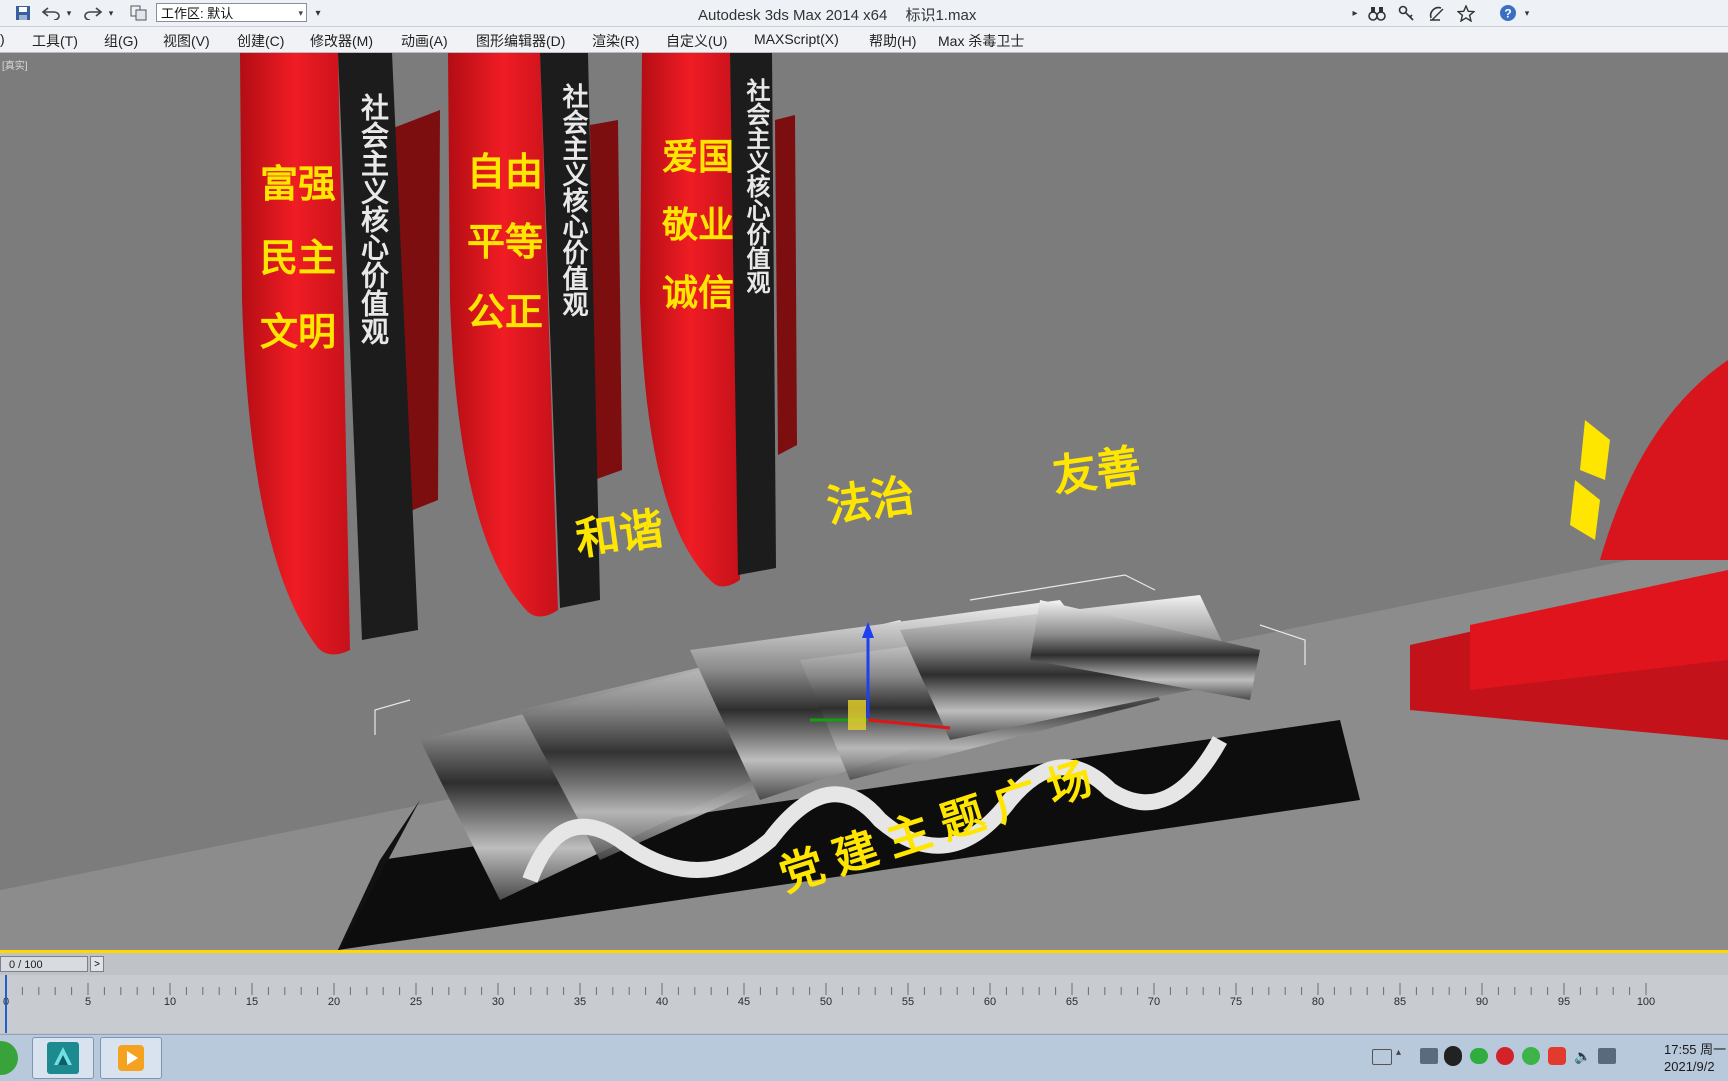  Describe the element at coordinates (498, 1002) in the screenshot. I see `timeline-tick-label: 30` at that location.